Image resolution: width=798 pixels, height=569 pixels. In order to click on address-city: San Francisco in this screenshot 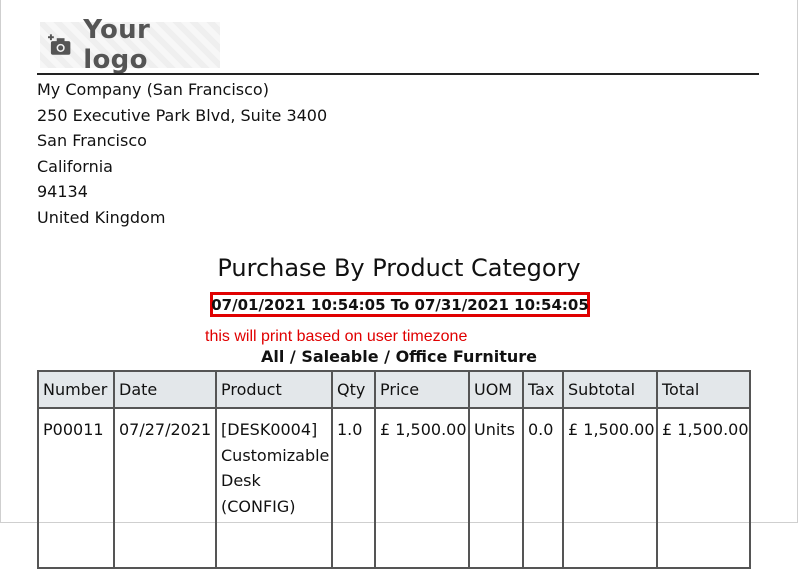, I will do `click(92, 141)`.